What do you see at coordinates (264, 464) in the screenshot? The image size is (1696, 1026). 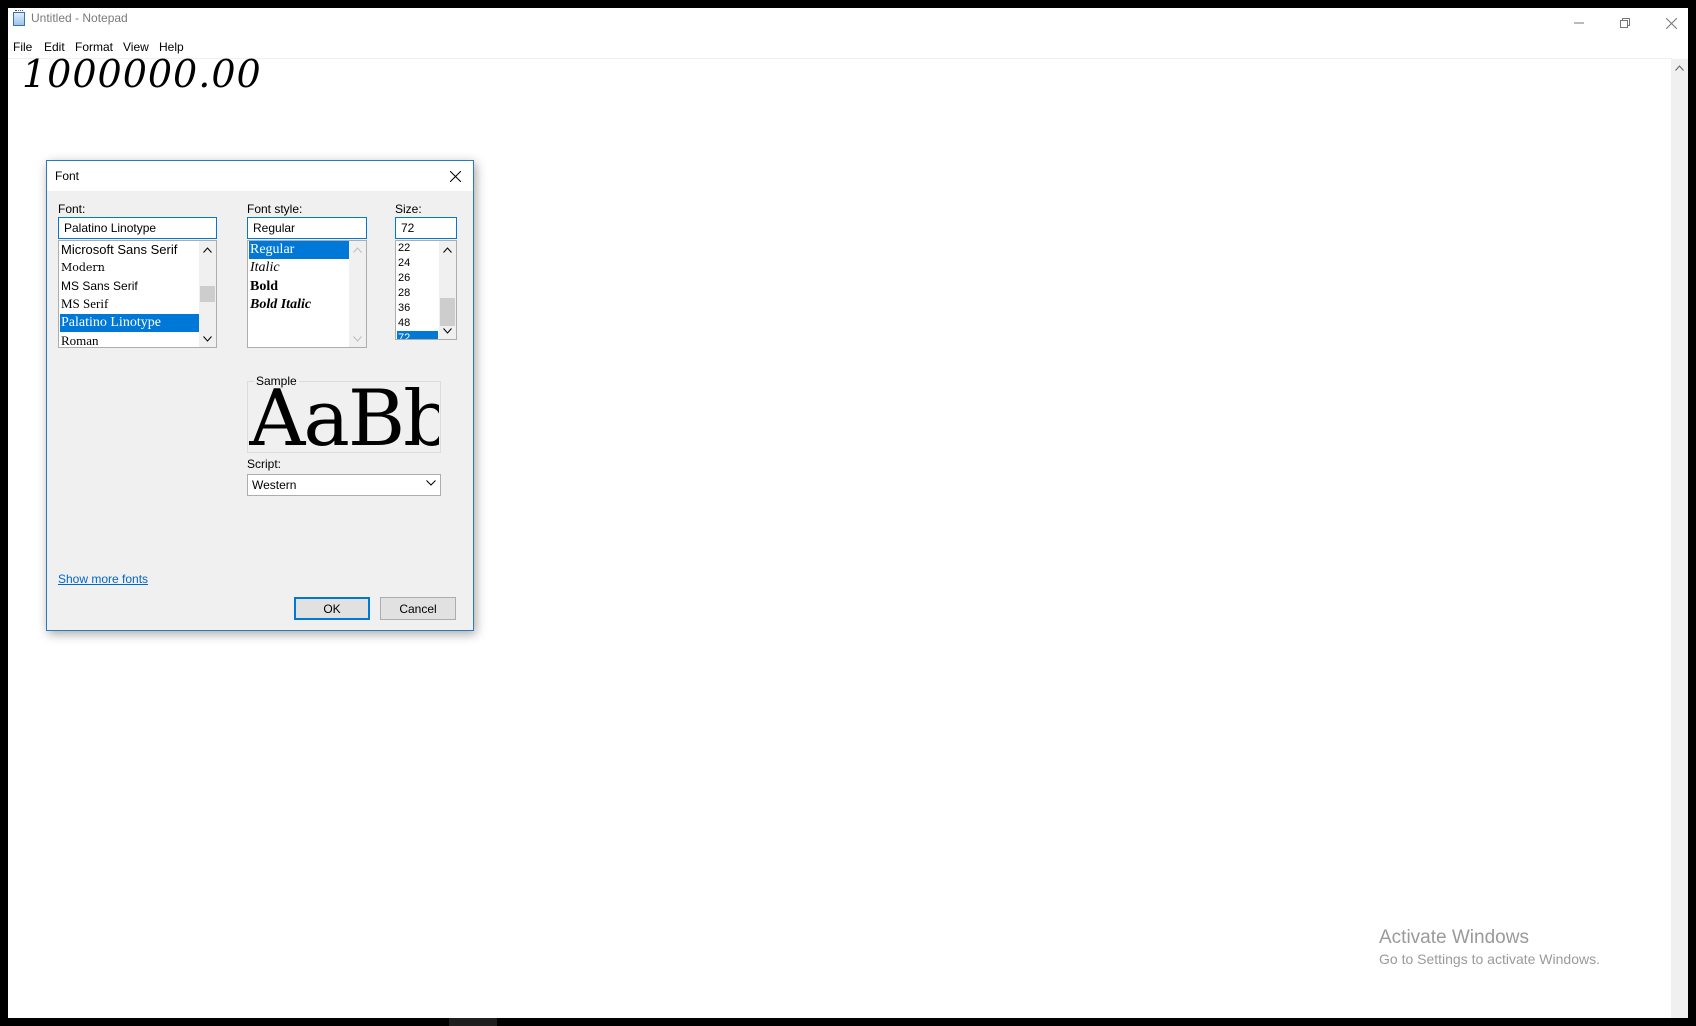 I see `script-label: Script:` at bounding box center [264, 464].